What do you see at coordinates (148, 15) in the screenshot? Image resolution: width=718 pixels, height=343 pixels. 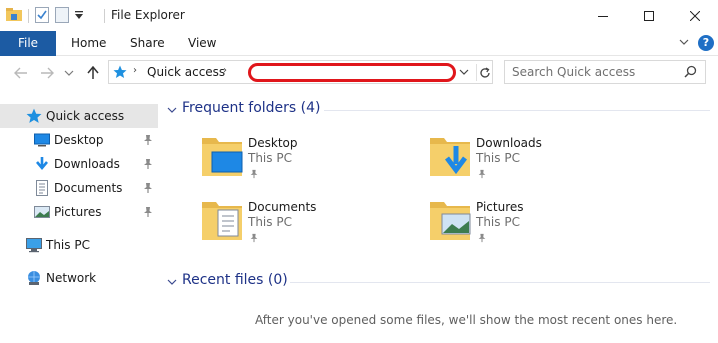 I see `window-title: File Explorer` at bounding box center [148, 15].